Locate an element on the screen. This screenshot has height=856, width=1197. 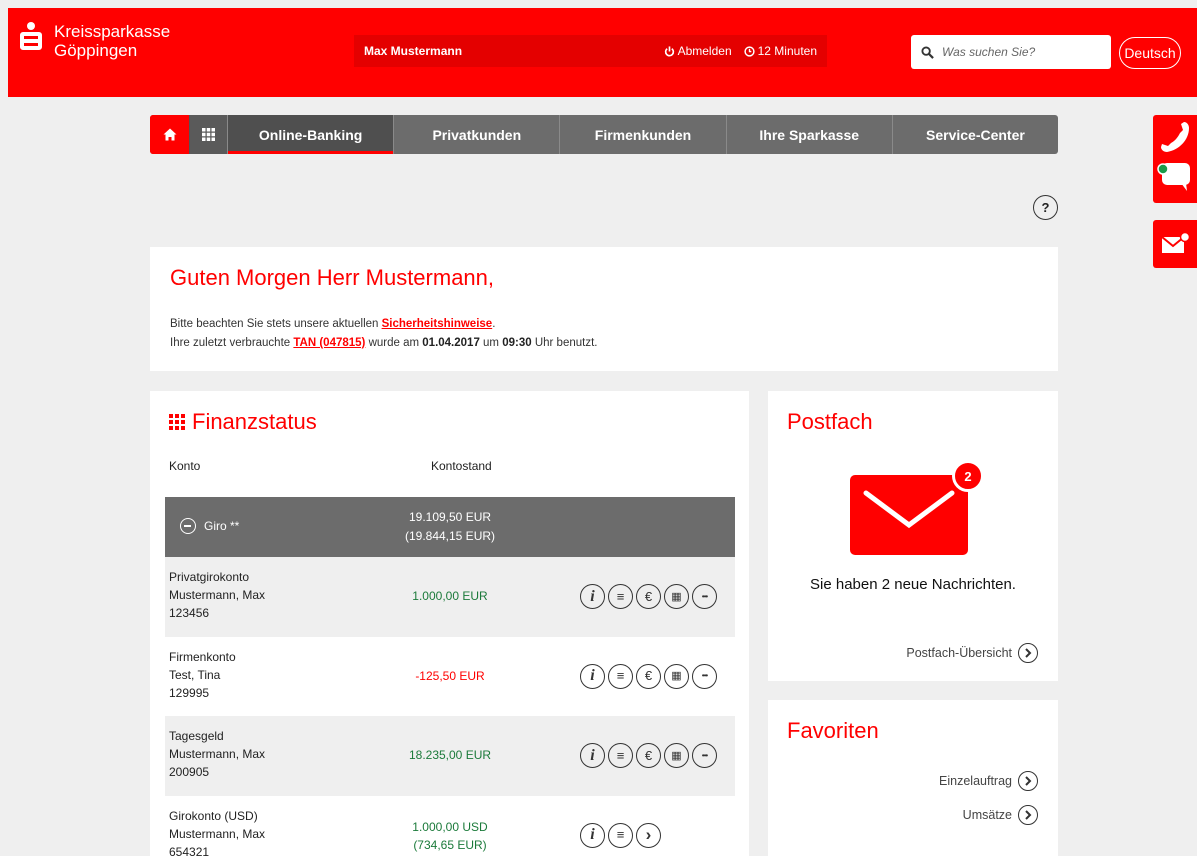
chevron-right-icon is located at coordinates (1028, 815).